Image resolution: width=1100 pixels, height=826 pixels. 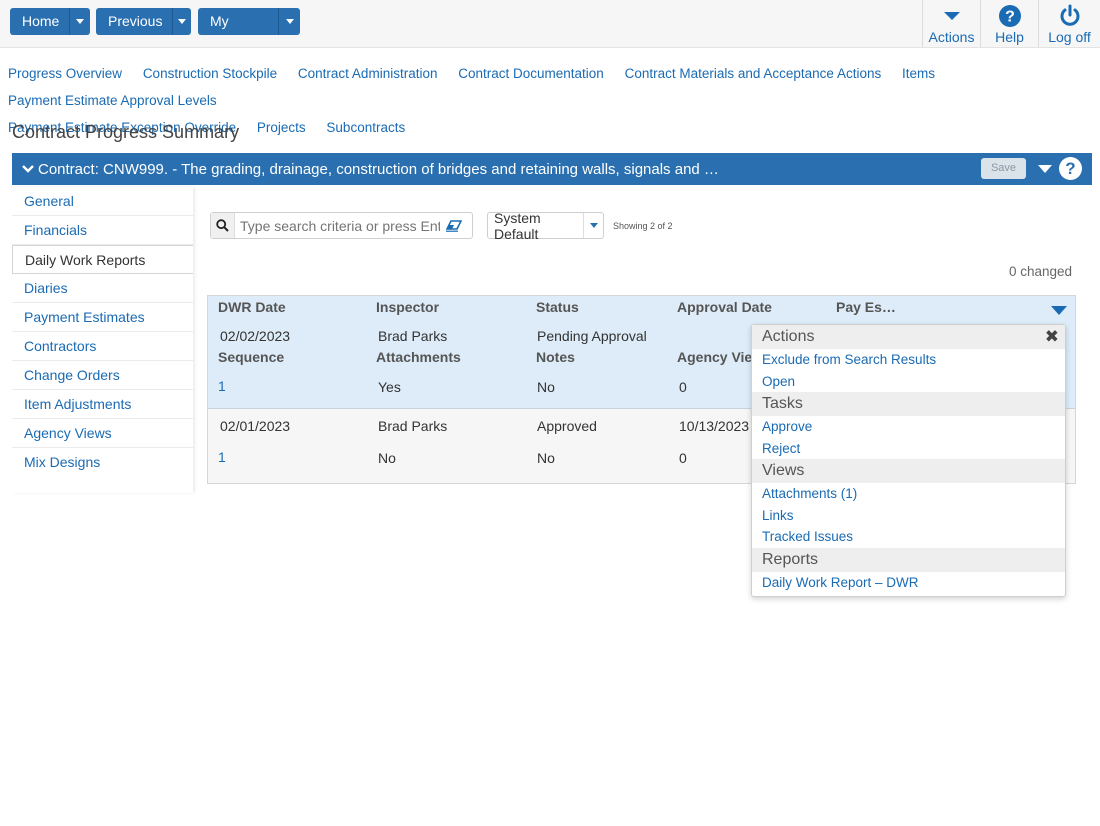 I want to click on my-pages-button-label: My Pages, so click(x=238, y=21).